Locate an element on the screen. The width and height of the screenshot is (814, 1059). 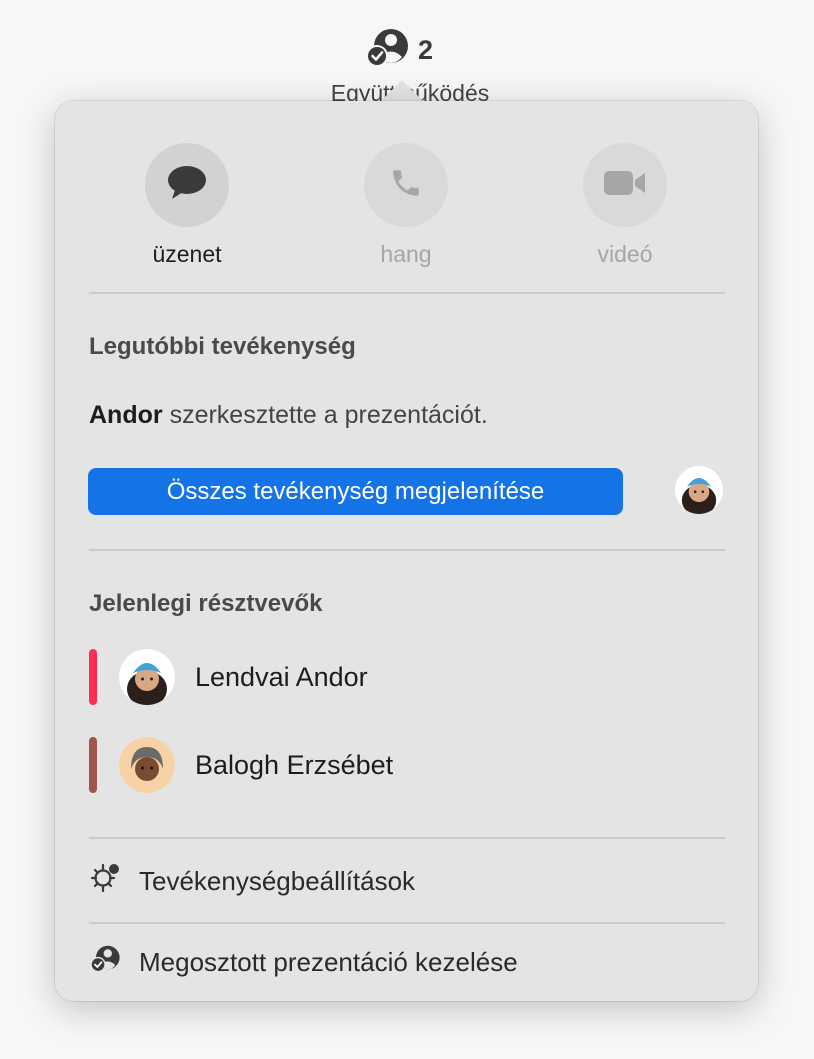
participant-name: Lendvai Andor is located at coordinates (281, 676).